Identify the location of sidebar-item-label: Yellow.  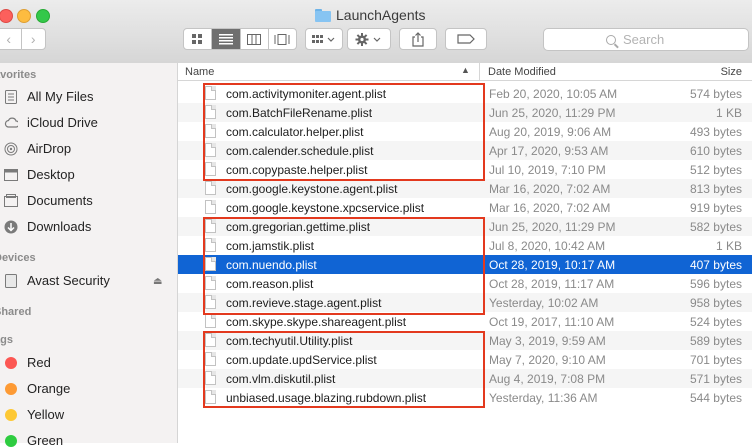
(46, 414).